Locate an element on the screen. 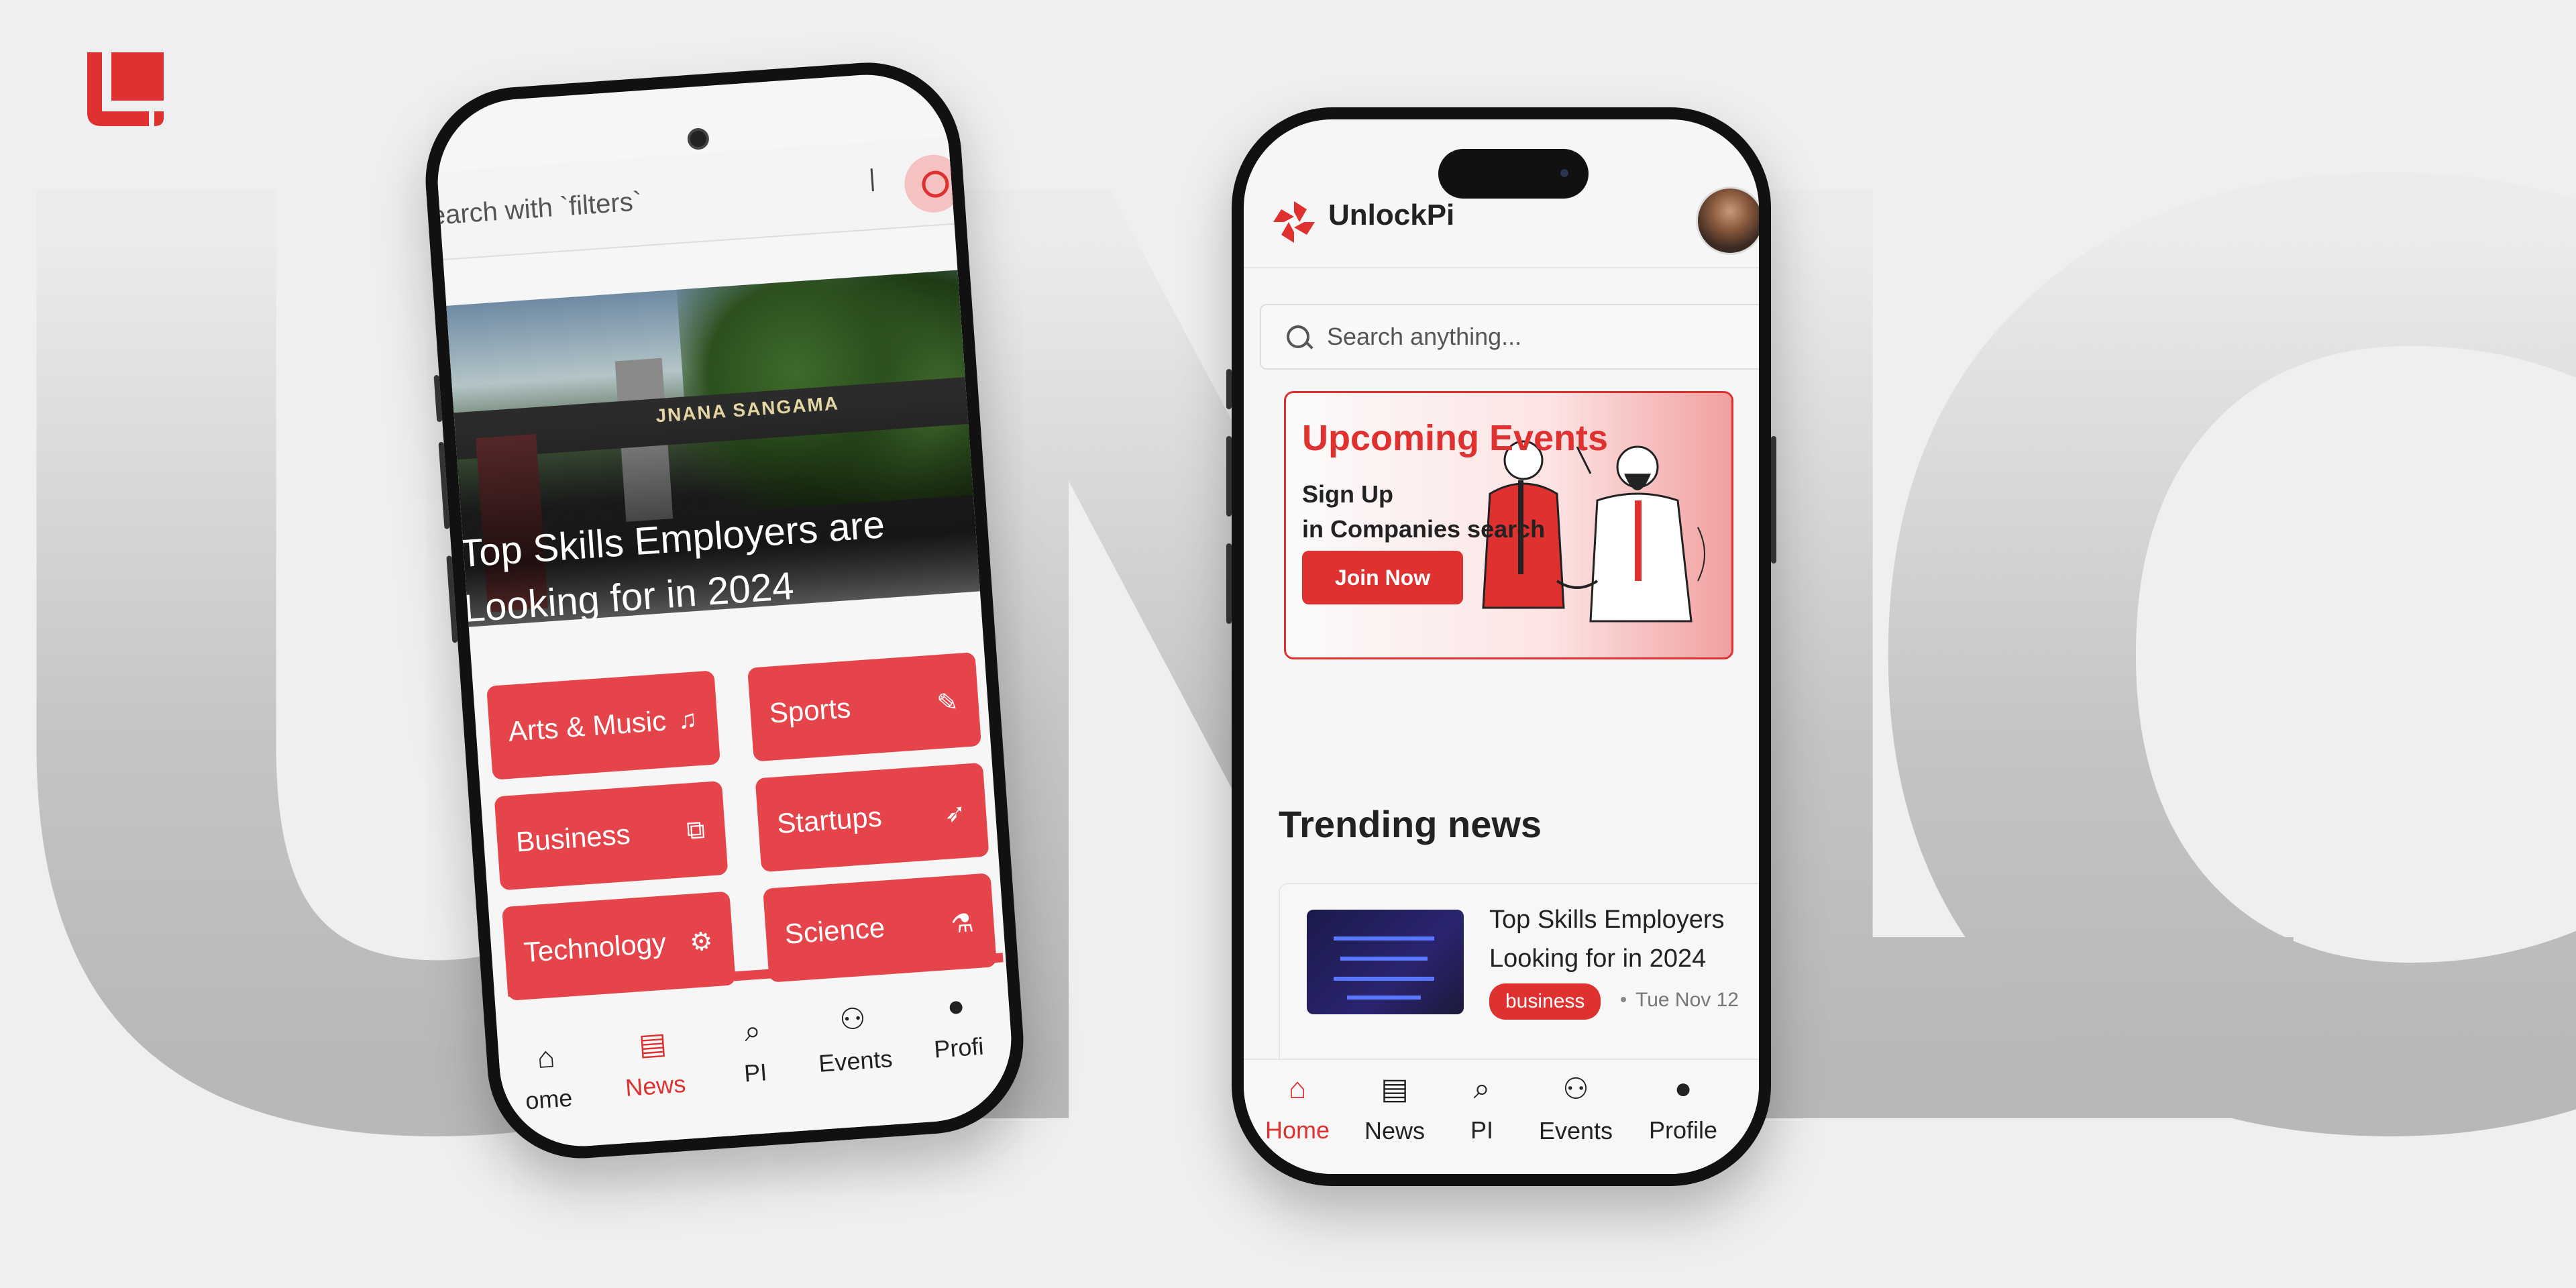 The image size is (2576, 1288). category-business: Business ⧉ is located at coordinates (611, 835).